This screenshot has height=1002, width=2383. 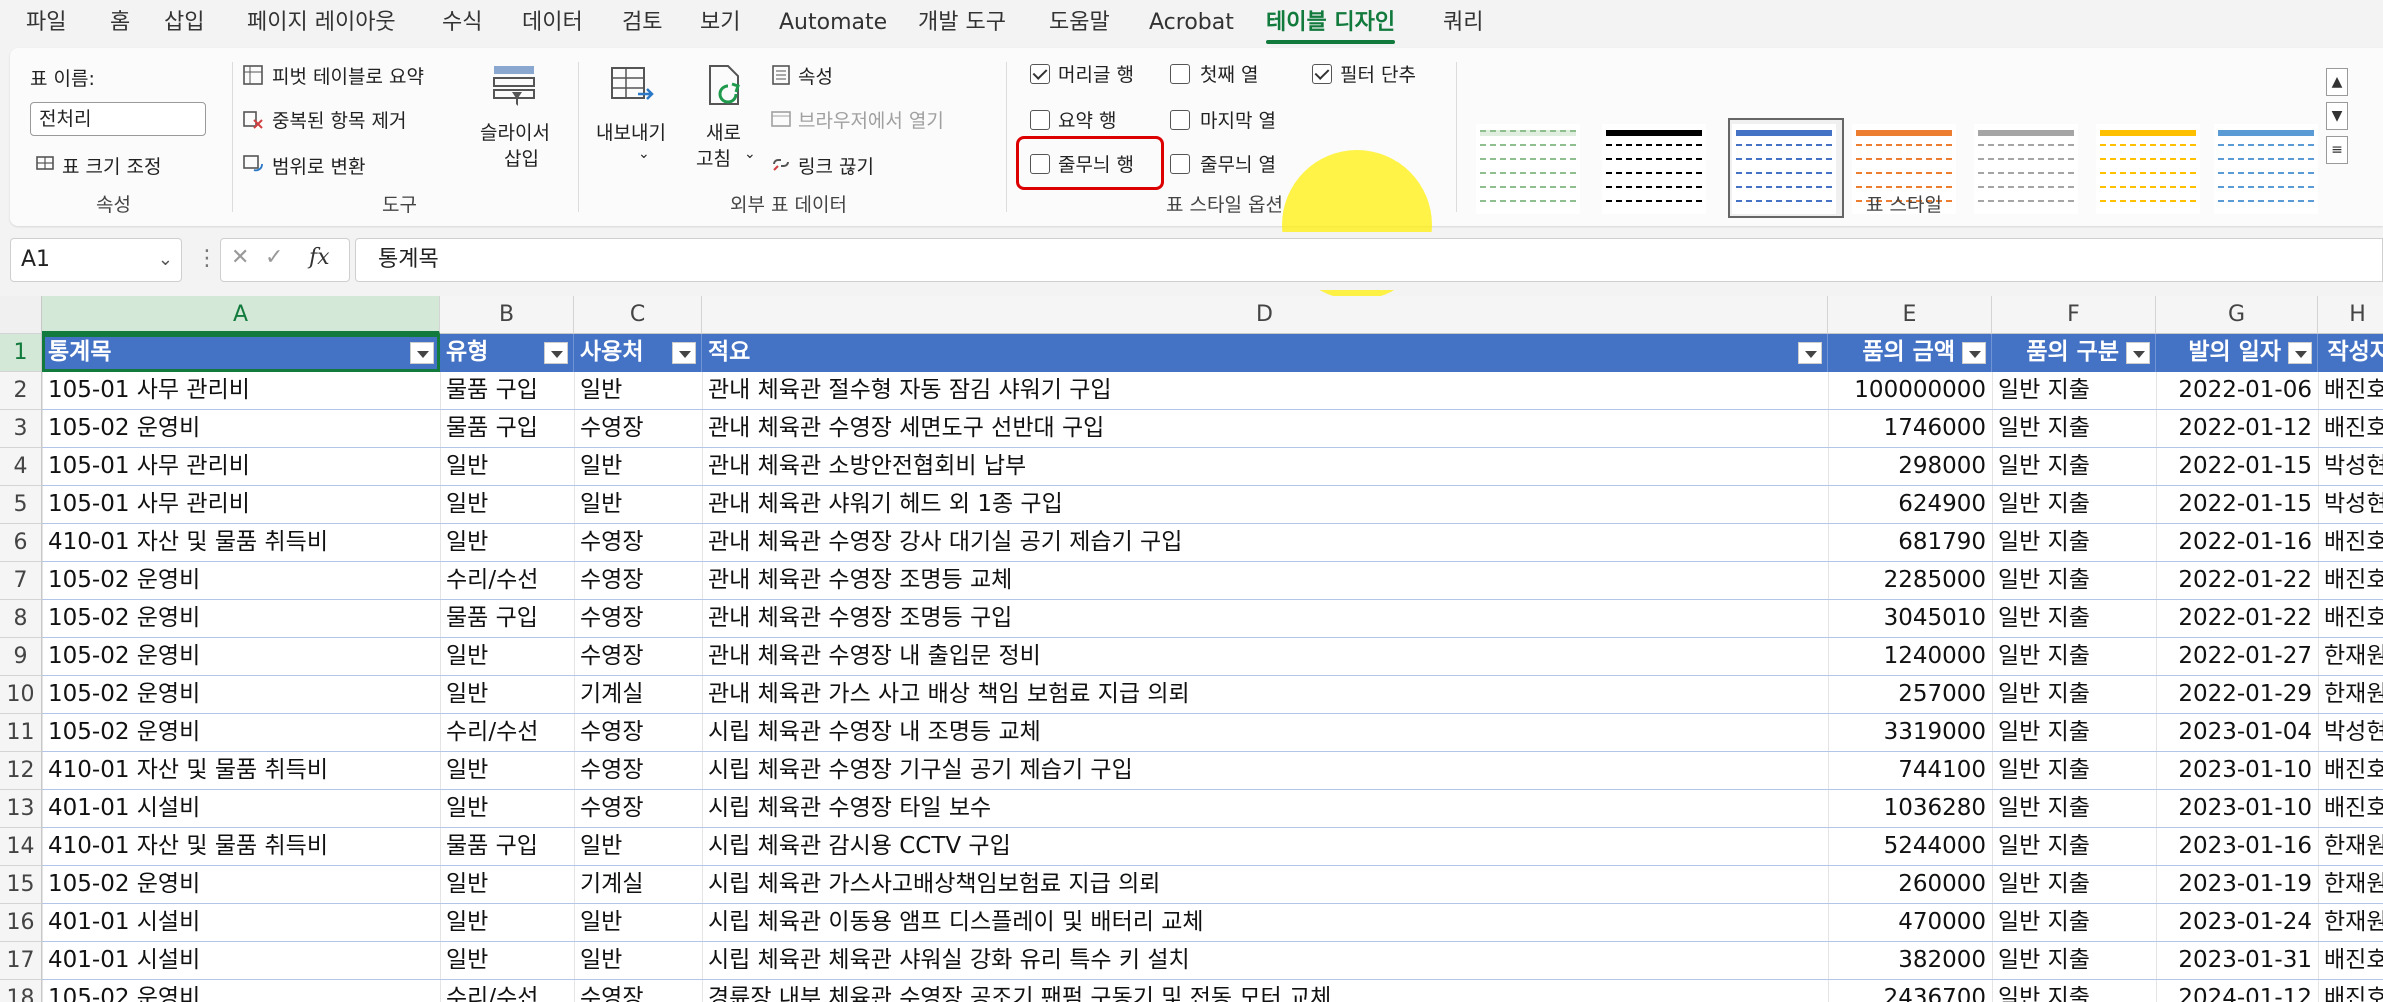 I want to click on row-header: 1, so click(x=21, y=353).